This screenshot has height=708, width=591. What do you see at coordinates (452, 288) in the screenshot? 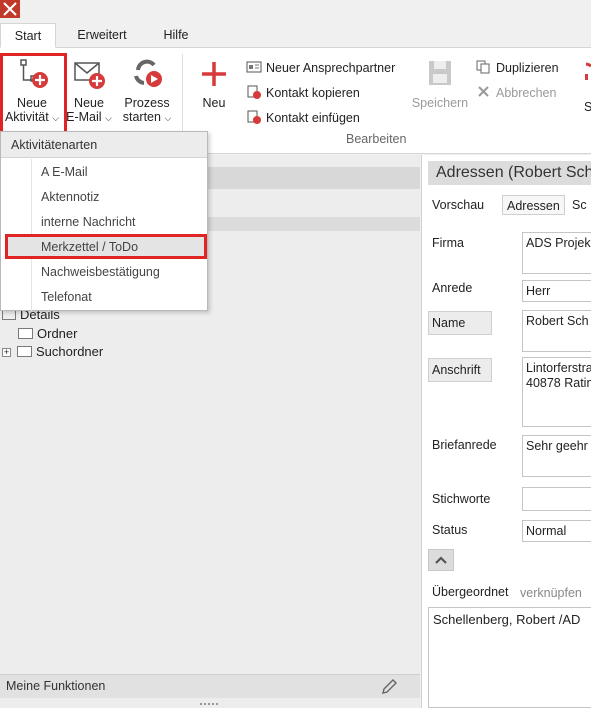
I see `label-anrede: Anrede` at bounding box center [452, 288].